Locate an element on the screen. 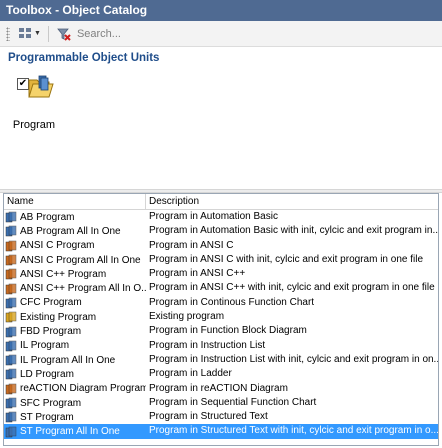 The width and height of the screenshot is (442, 448). cell-name: SFC Program is located at coordinates (75, 403).